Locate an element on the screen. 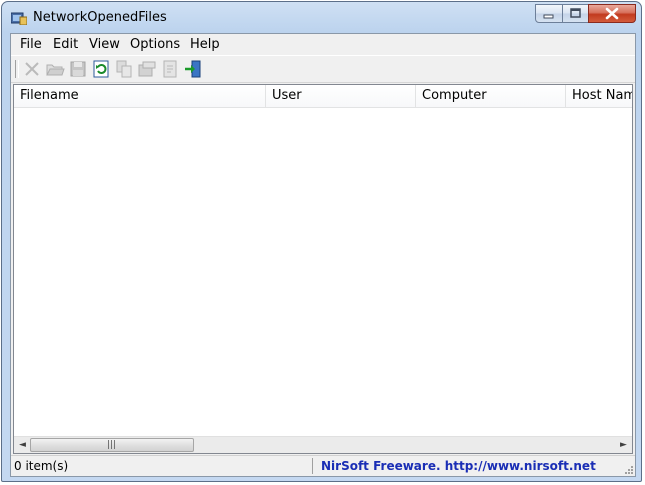 The width and height of the screenshot is (645, 485). close-icon is located at coordinates (612, 13).